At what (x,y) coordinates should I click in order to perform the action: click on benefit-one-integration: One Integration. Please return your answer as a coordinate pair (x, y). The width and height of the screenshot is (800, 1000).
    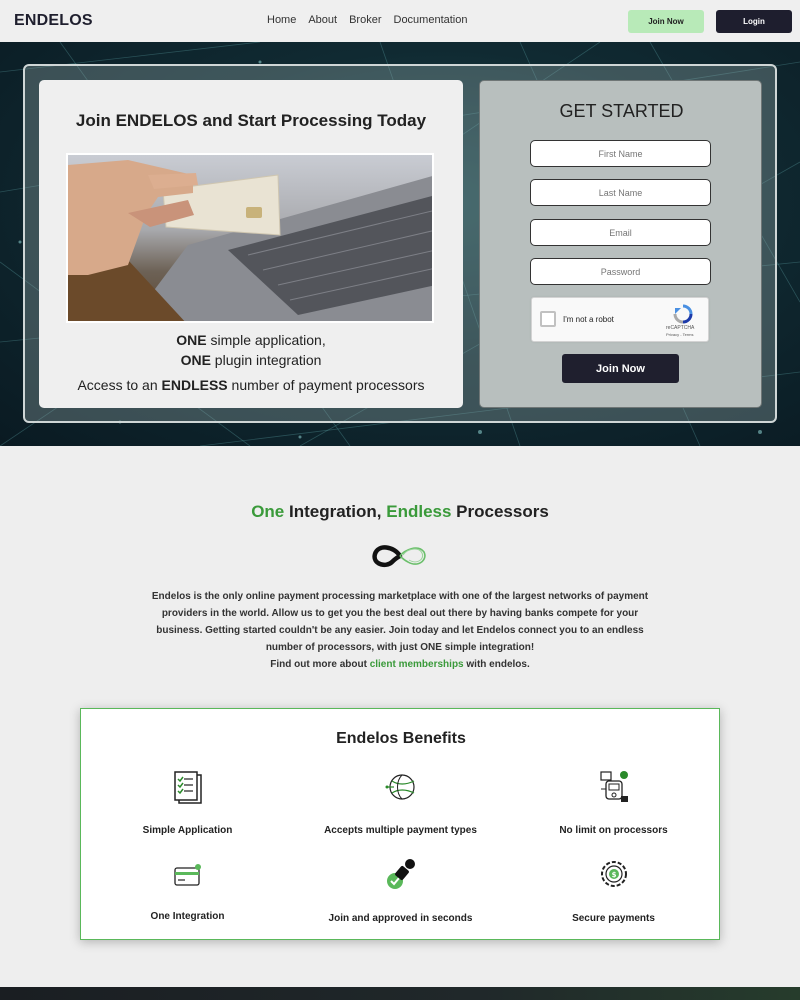
    Looking at the image, I should click on (187, 891).